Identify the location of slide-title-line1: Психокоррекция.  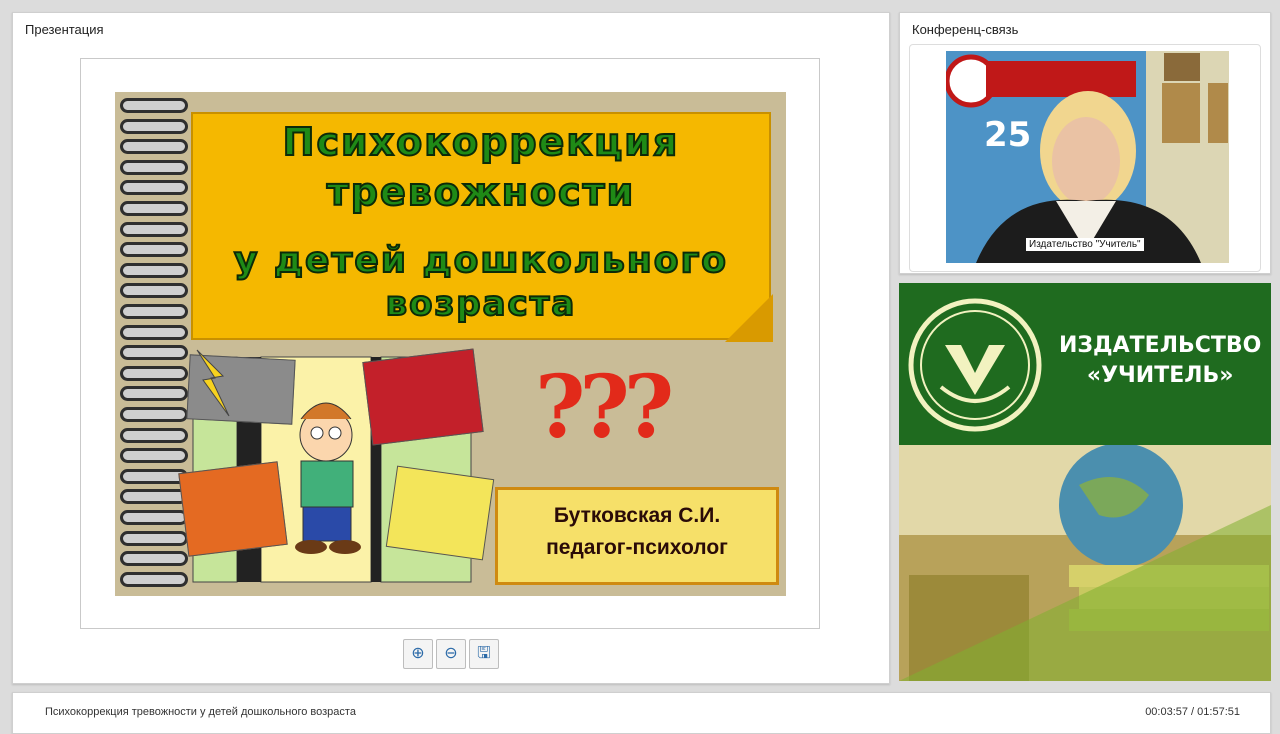
(481, 142).